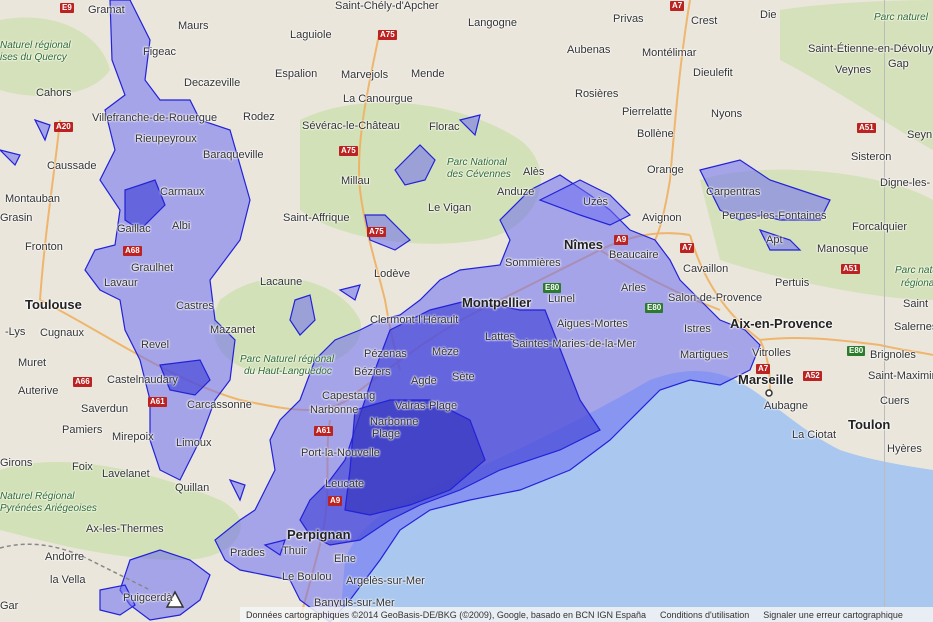 The image size is (933, 622). What do you see at coordinates (771, 353) in the screenshot?
I see `place-label: Vitrolles` at bounding box center [771, 353].